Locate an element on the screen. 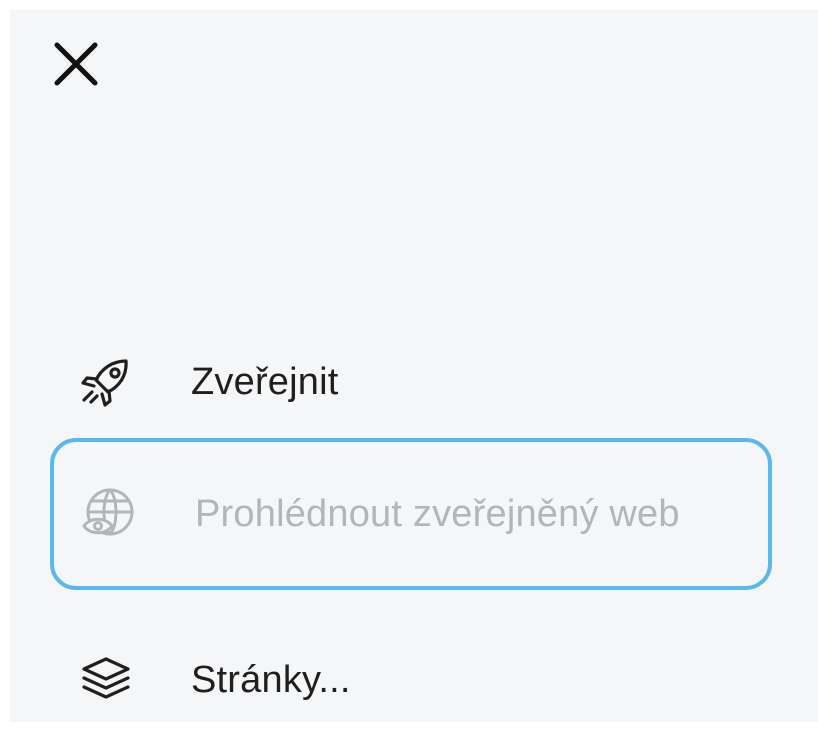 Image resolution: width=818 pixels, height=755 pixels. close-icon is located at coordinates (76, 64).